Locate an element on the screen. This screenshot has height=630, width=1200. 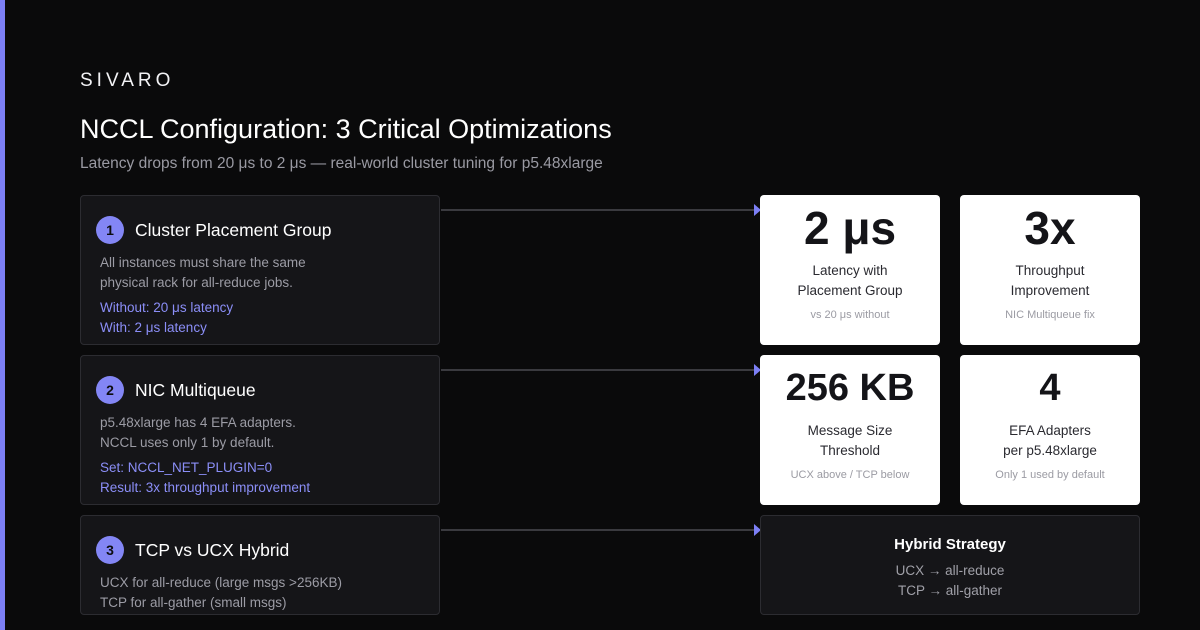
accent-bar is located at coordinates (2, 315).